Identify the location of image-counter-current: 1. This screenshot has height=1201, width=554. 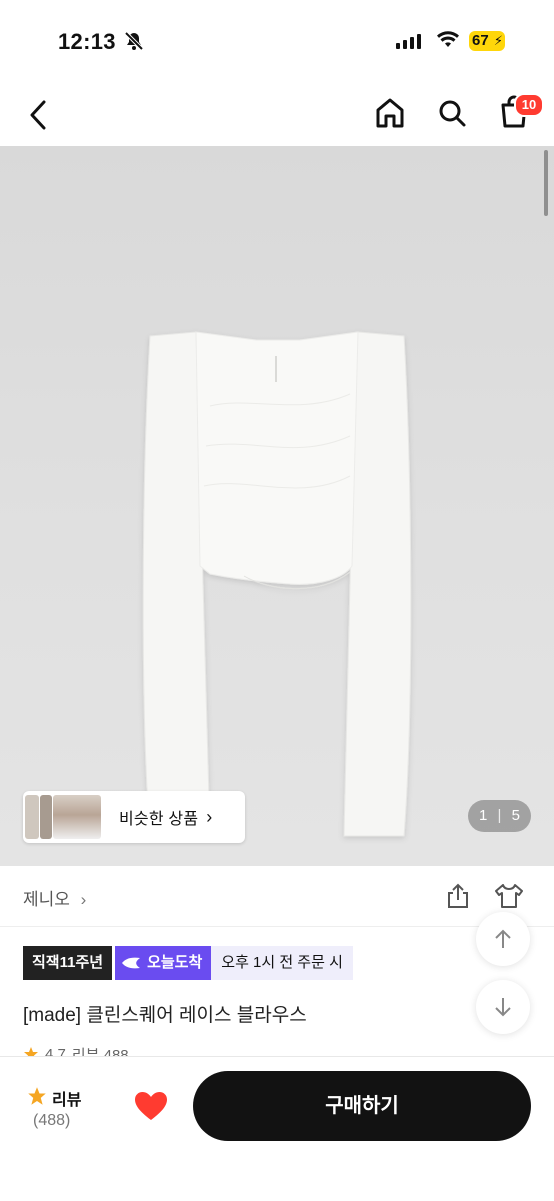
(483, 815).